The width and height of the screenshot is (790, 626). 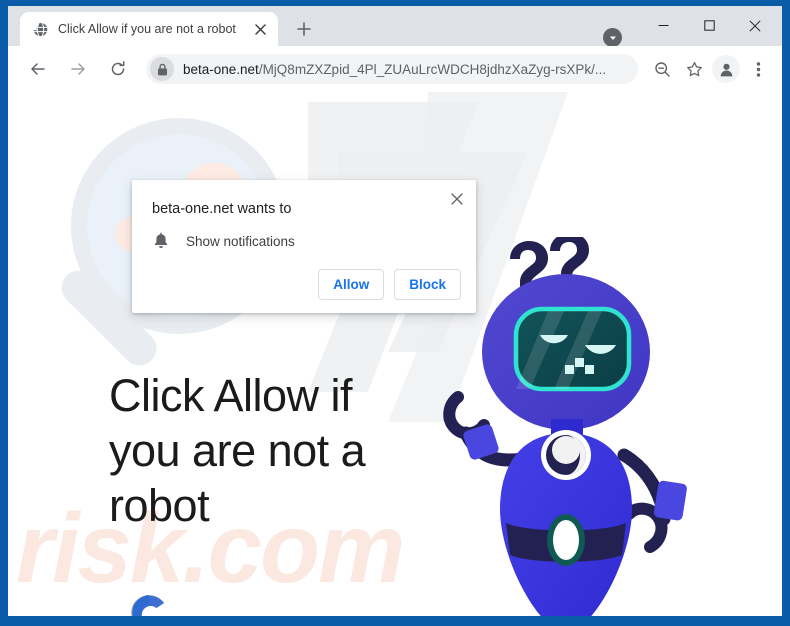 I want to click on block-button: Block, so click(x=427, y=284).